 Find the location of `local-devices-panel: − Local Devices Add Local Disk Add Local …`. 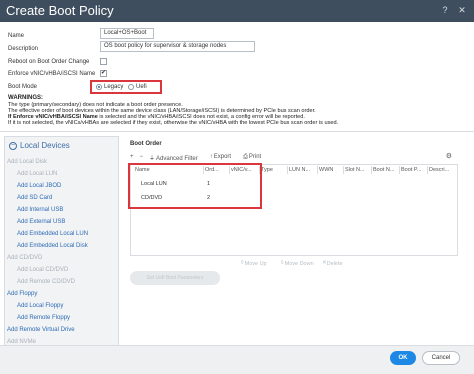

local-devices-panel: − Local Devices Add Local Disk Add Local … is located at coordinates (61, 241).